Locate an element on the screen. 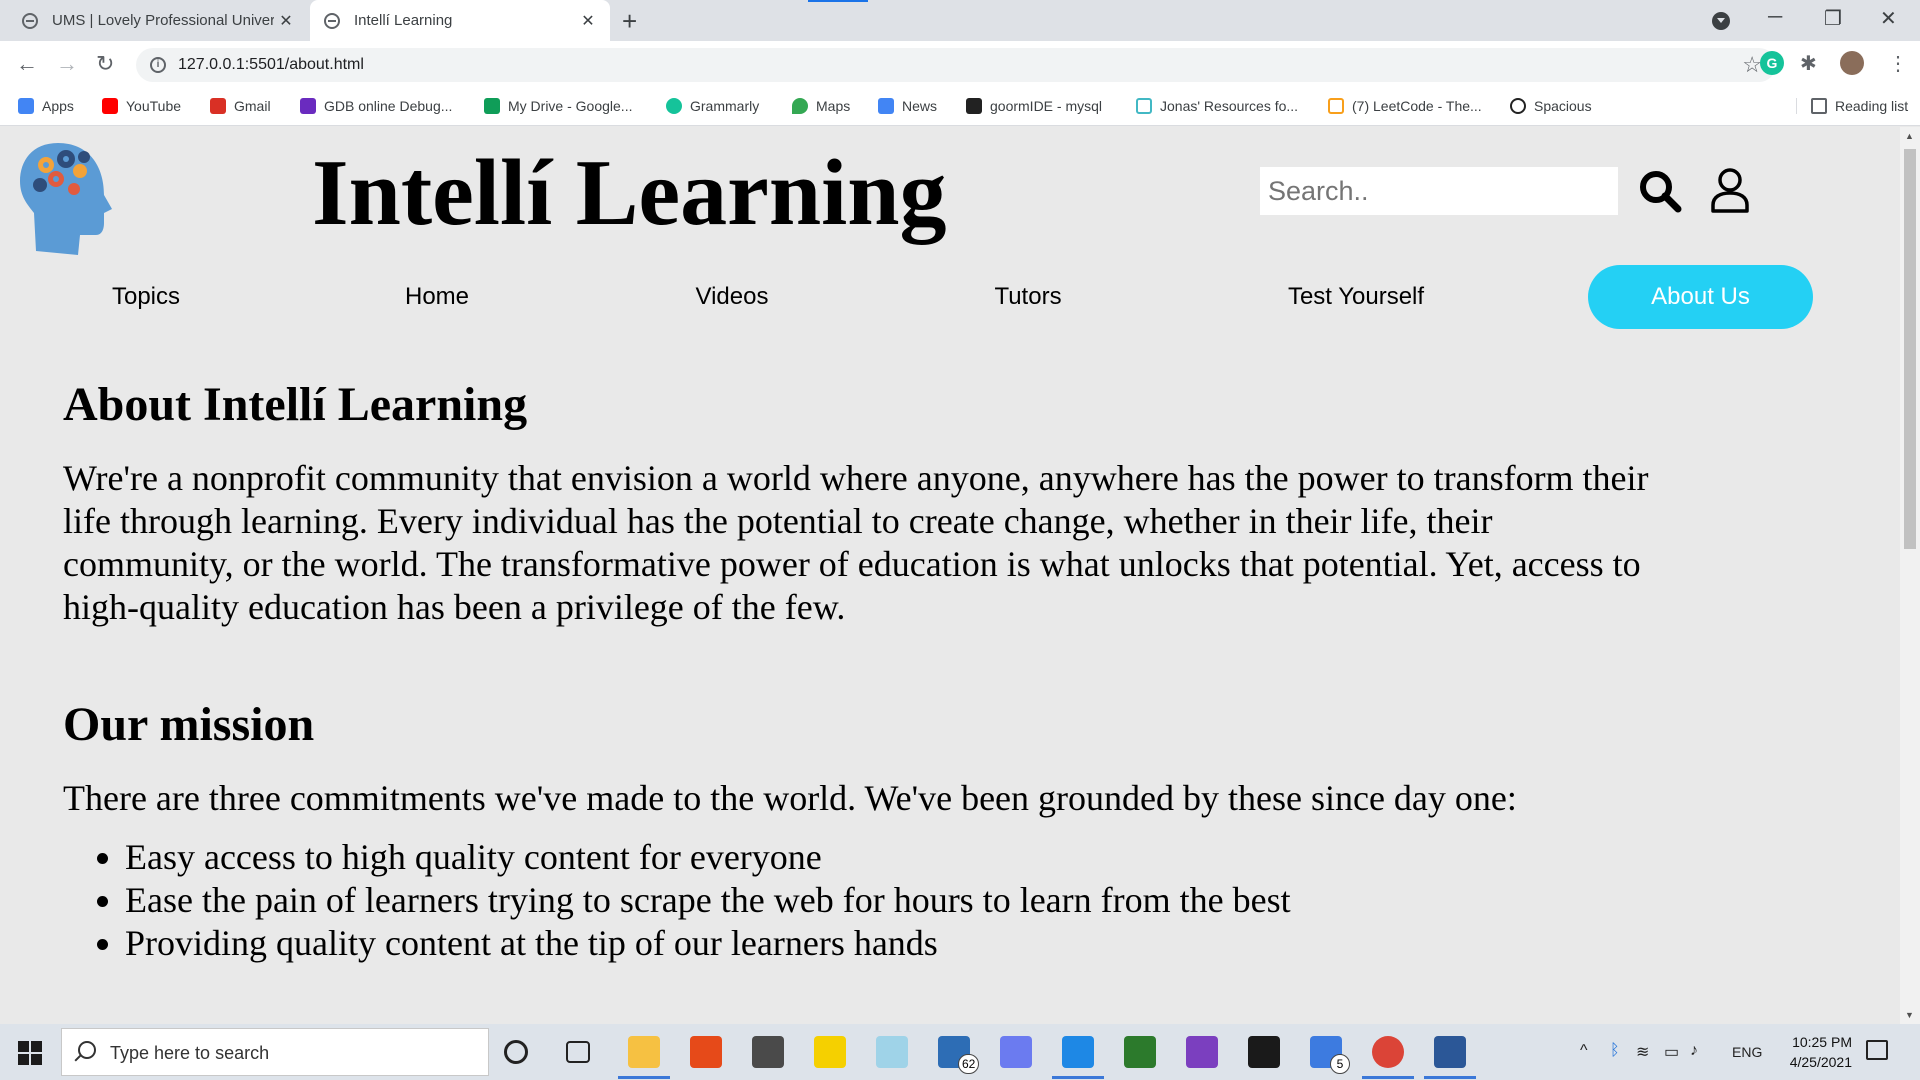 The width and height of the screenshot is (1920, 1080). site-search-input is located at coordinates (1439, 191).